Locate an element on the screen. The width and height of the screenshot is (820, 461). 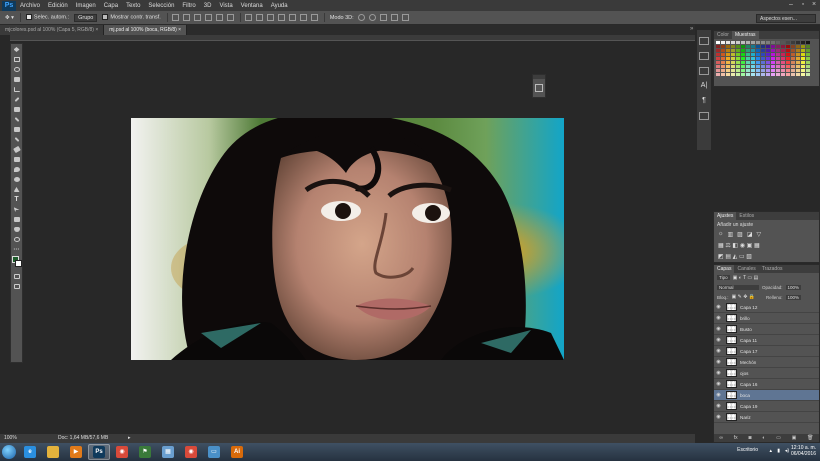
levels-icon: ▥ is located at coordinates (731, 234).